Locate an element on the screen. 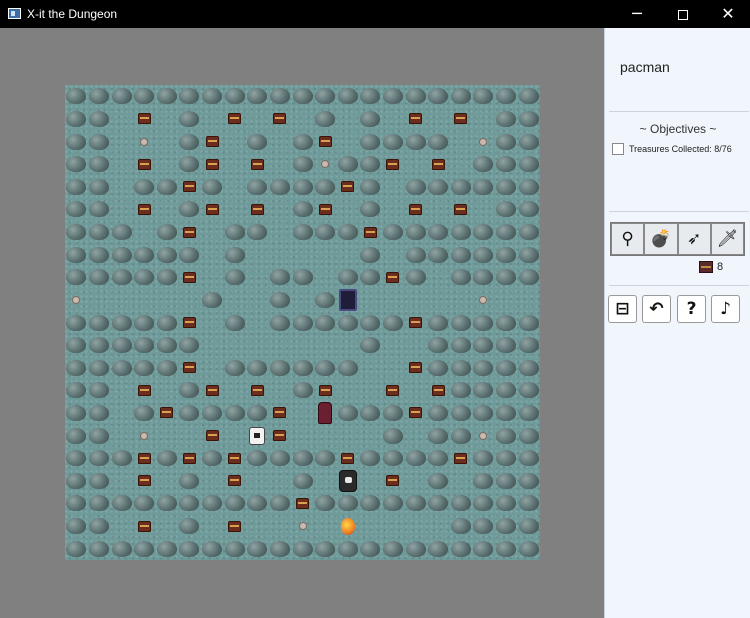 Image resolution: width=750 pixels, height=618 pixels. enemy-knight is located at coordinates (325, 412).